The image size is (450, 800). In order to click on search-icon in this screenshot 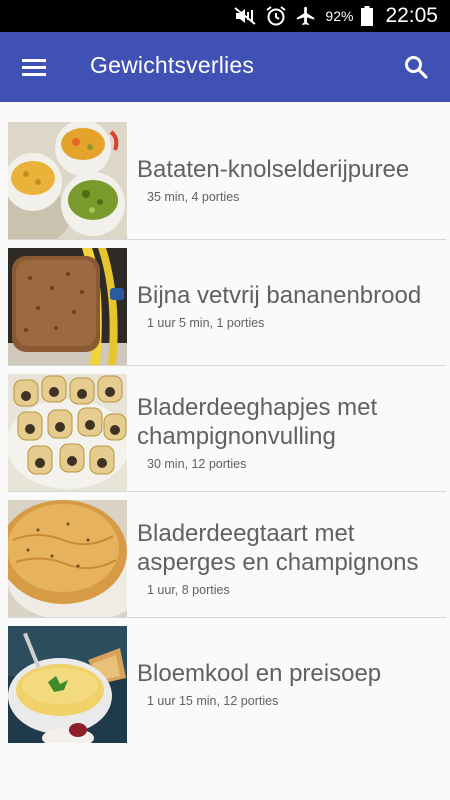, I will do `click(416, 67)`.